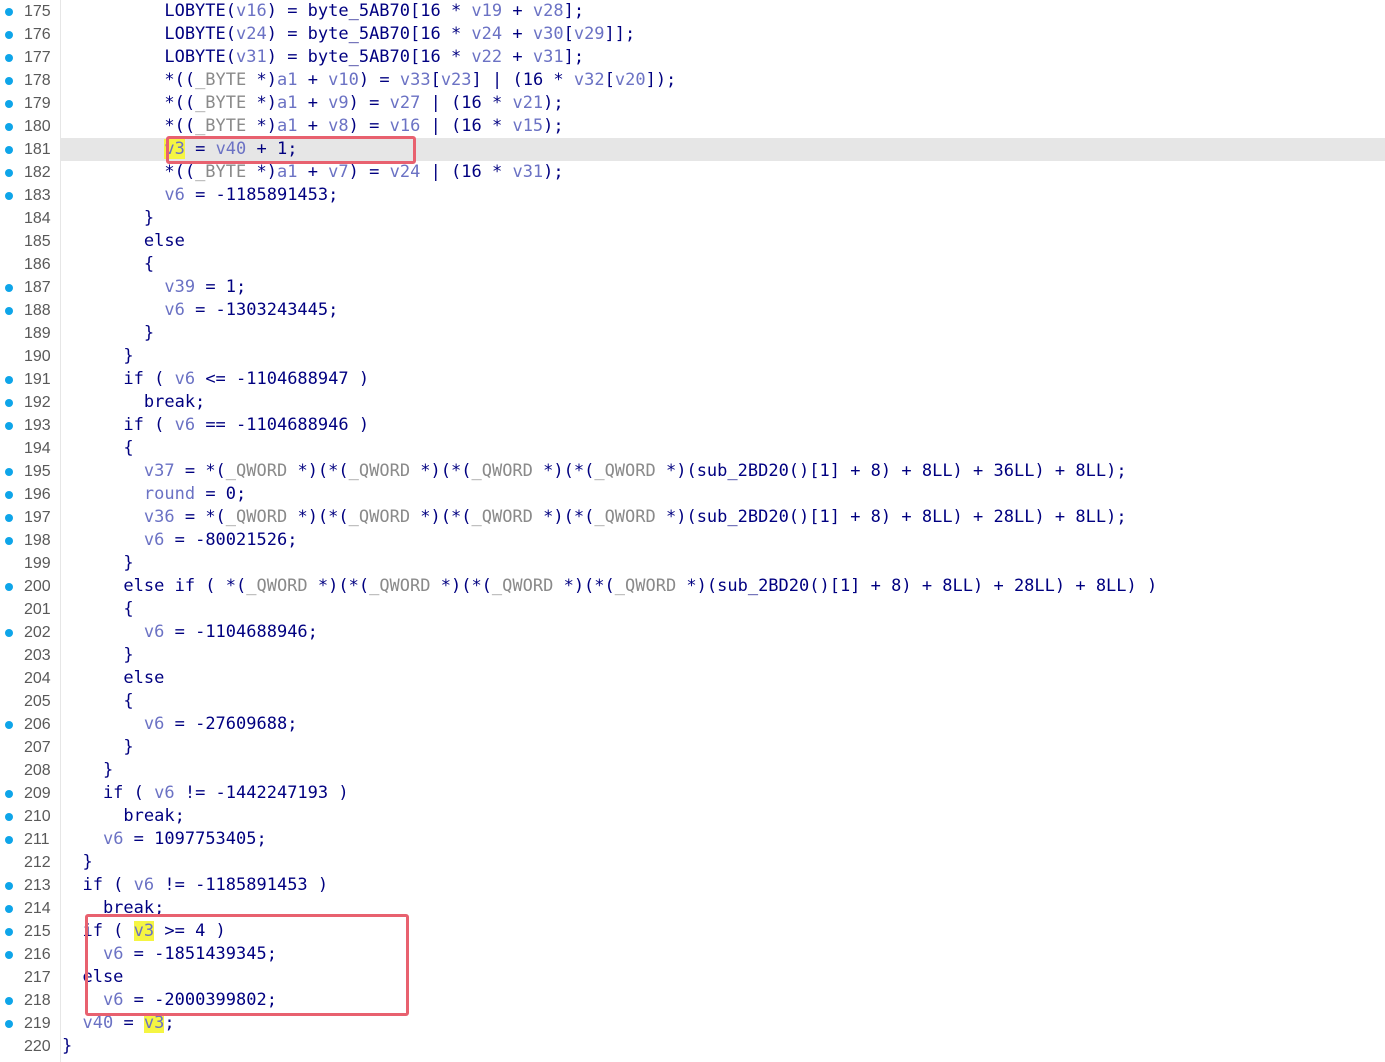  What do you see at coordinates (692, 632) in the screenshot?
I see `code-line: 202 v6 = -1104688946;` at bounding box center [692, 632].